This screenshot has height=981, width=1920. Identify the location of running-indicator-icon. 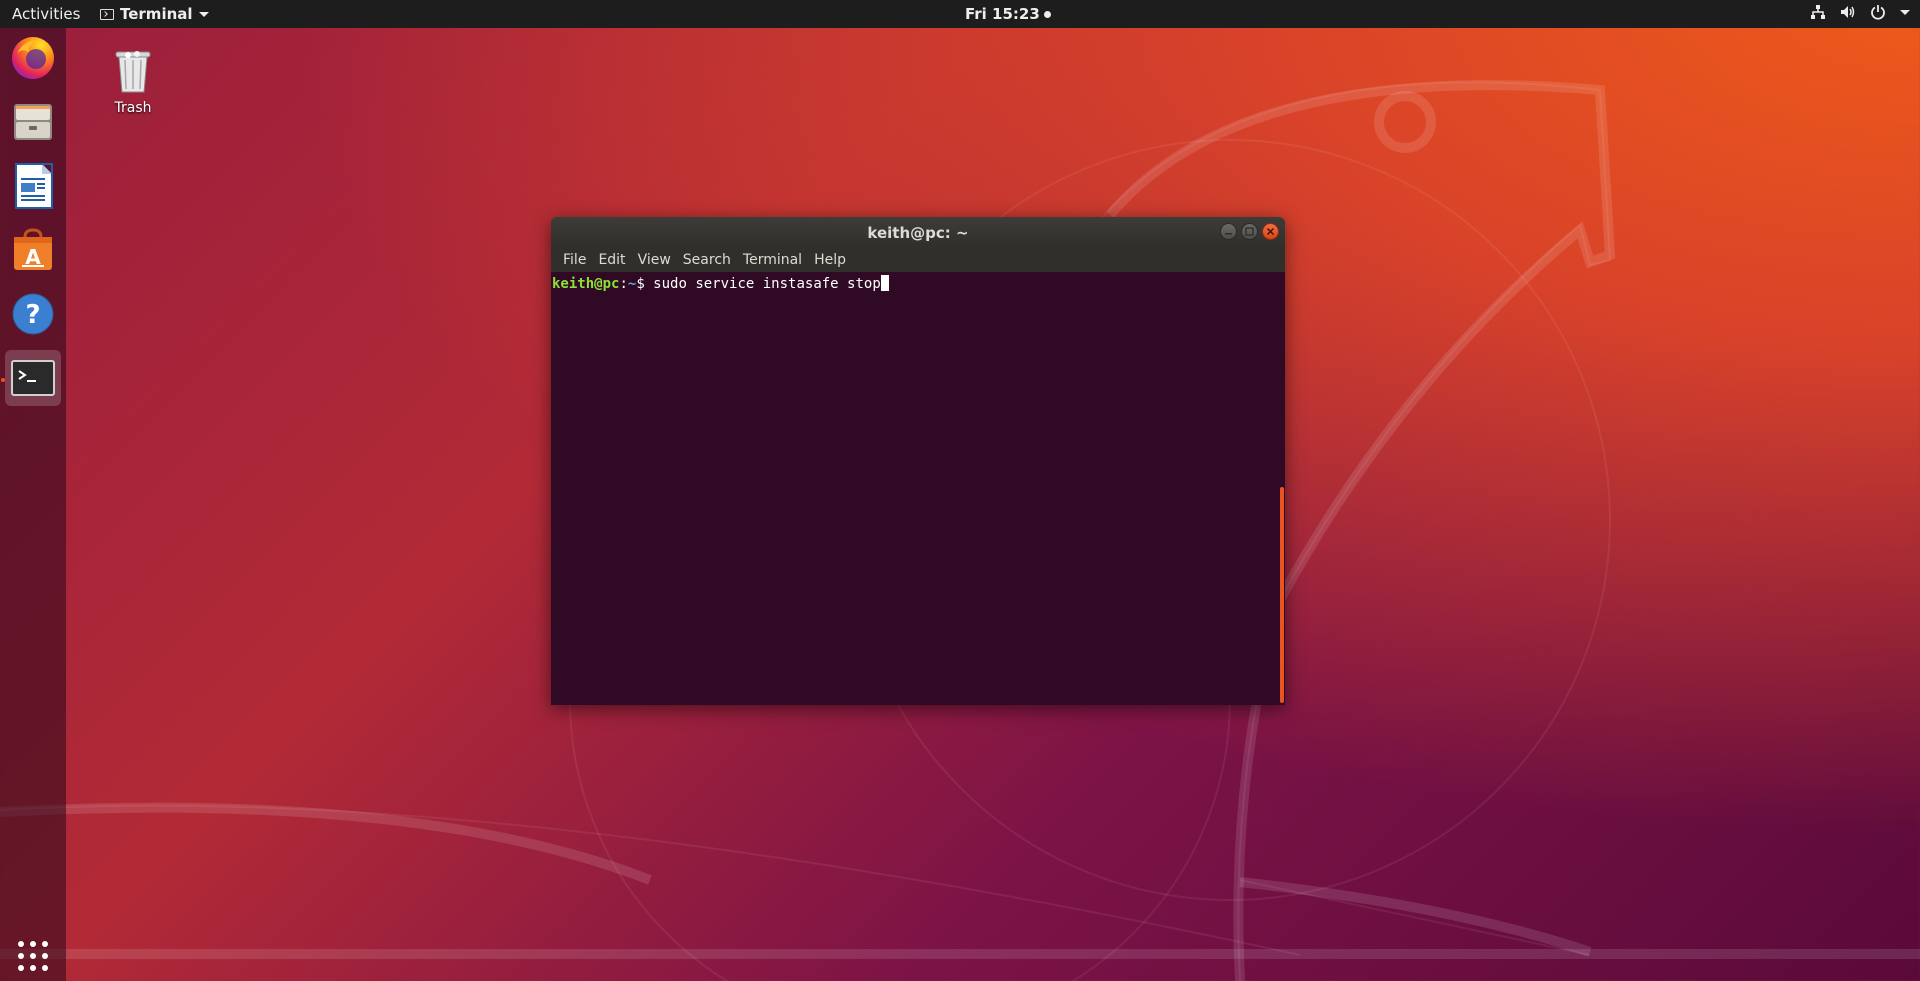
(3, 380).